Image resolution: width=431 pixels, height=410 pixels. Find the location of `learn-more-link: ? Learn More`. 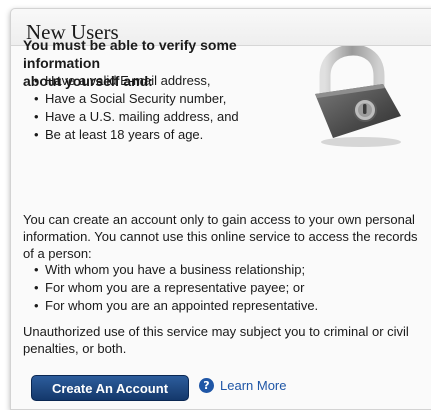

learn-more-link: ? Learn More is located at coordinates (242, 385).